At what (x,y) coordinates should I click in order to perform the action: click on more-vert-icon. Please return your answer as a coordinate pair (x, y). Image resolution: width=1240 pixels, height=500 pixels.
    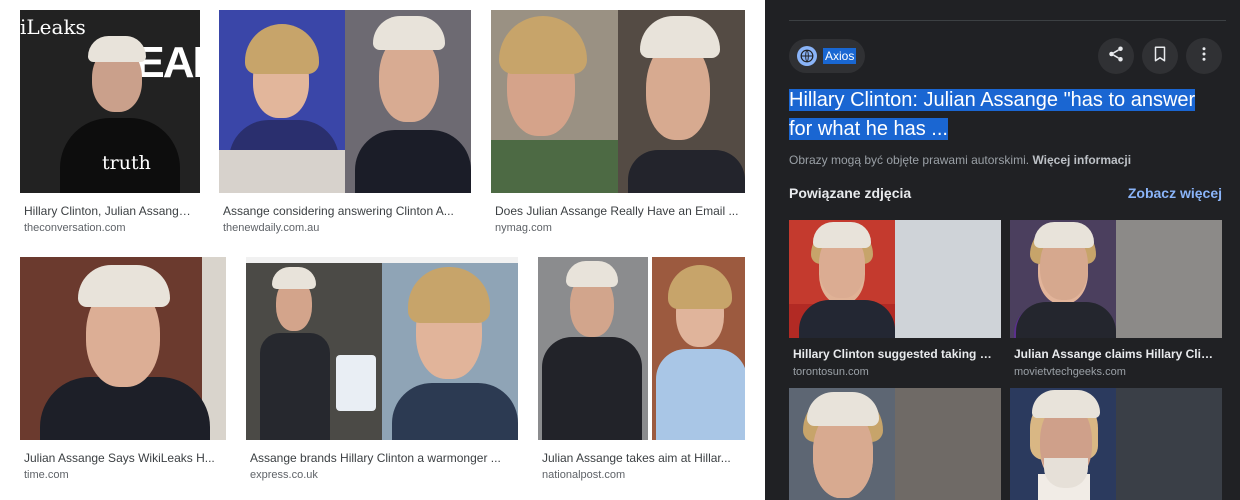
    Looking at the image, I should click on (1204, 56).